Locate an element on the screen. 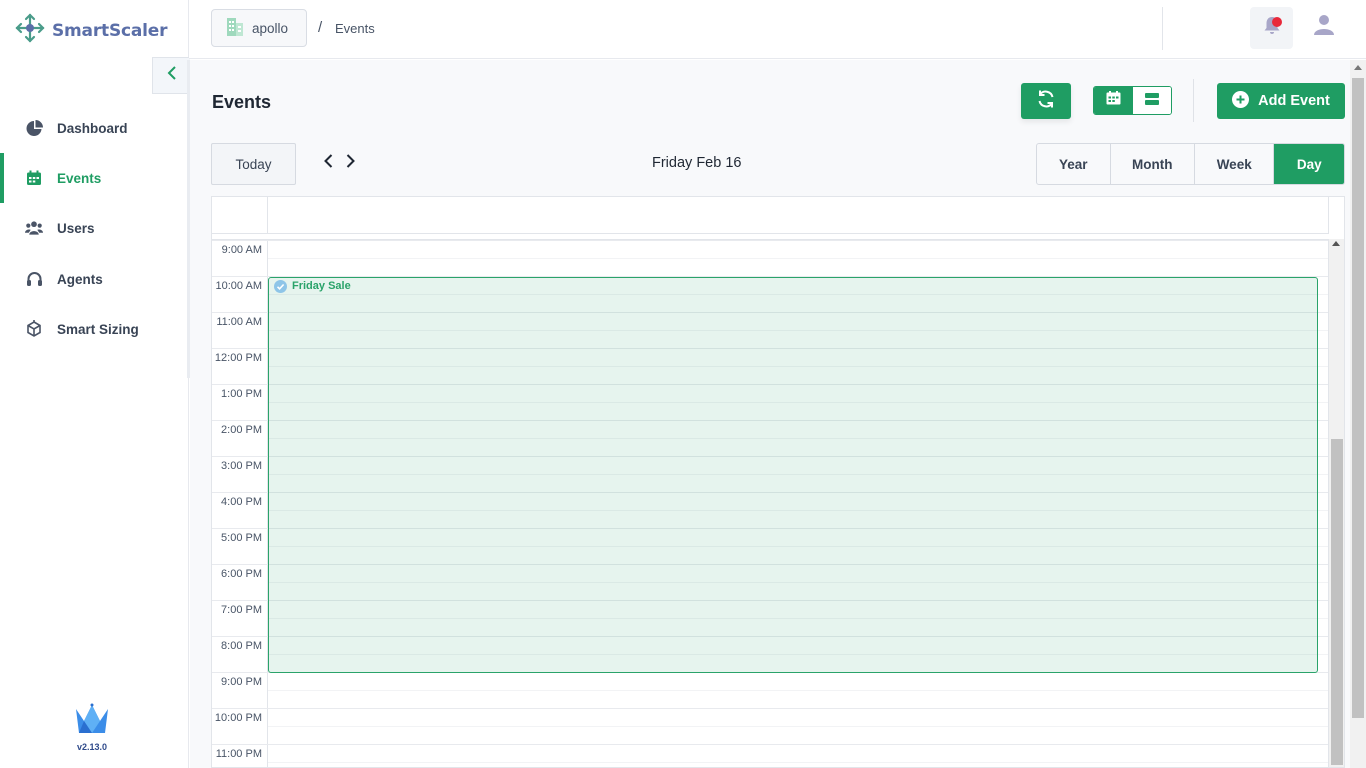 The width and height of the screenshot is (1366, 768). current-date: Friday Feb 16 is located at coordinates (697, 163).